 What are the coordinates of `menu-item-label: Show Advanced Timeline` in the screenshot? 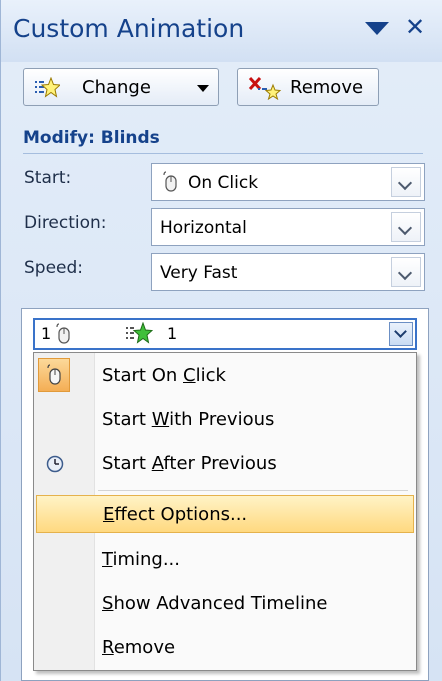 It's located at (215, 603).